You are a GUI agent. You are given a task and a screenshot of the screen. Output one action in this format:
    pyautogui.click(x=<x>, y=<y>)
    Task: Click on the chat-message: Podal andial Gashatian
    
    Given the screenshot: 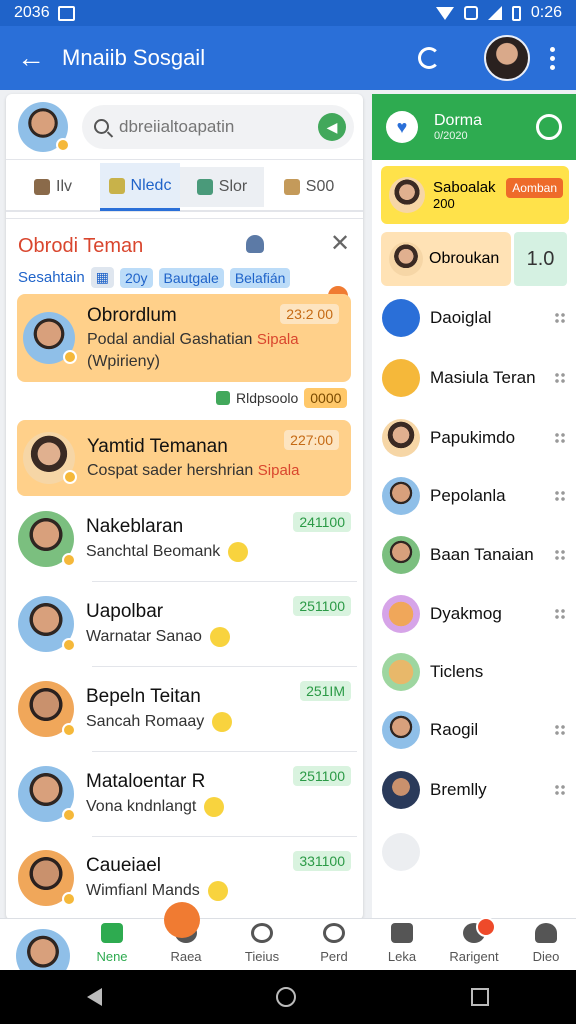 What is the action you would take?
    pyautogui.click(x=170, y=339)
    